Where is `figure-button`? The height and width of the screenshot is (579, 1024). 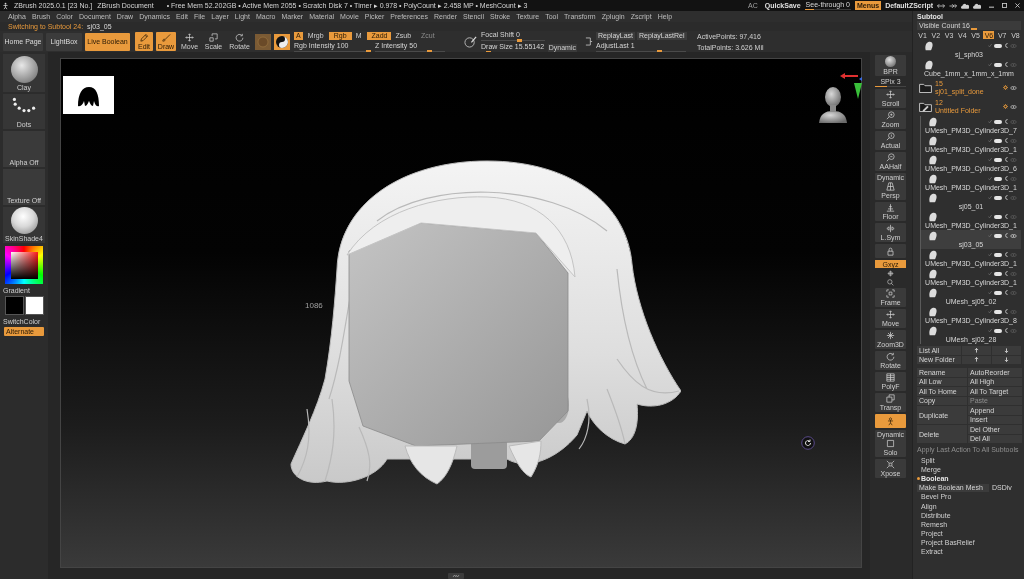 figure-button is located at coordinates (890, 421).